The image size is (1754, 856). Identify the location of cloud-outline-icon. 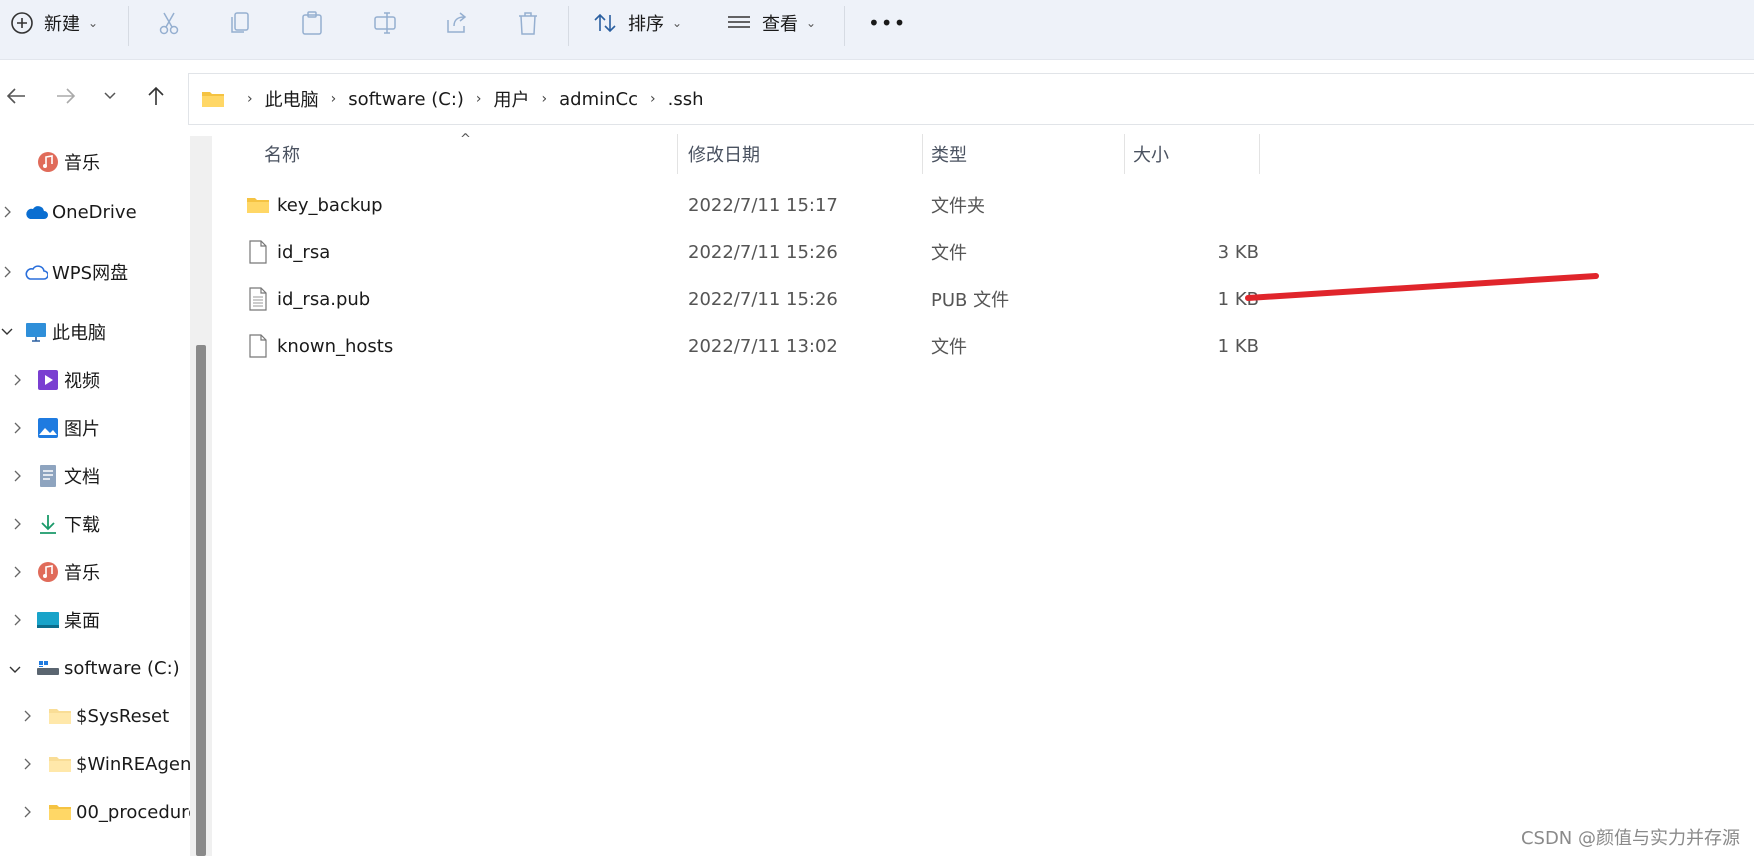
(36, 272).